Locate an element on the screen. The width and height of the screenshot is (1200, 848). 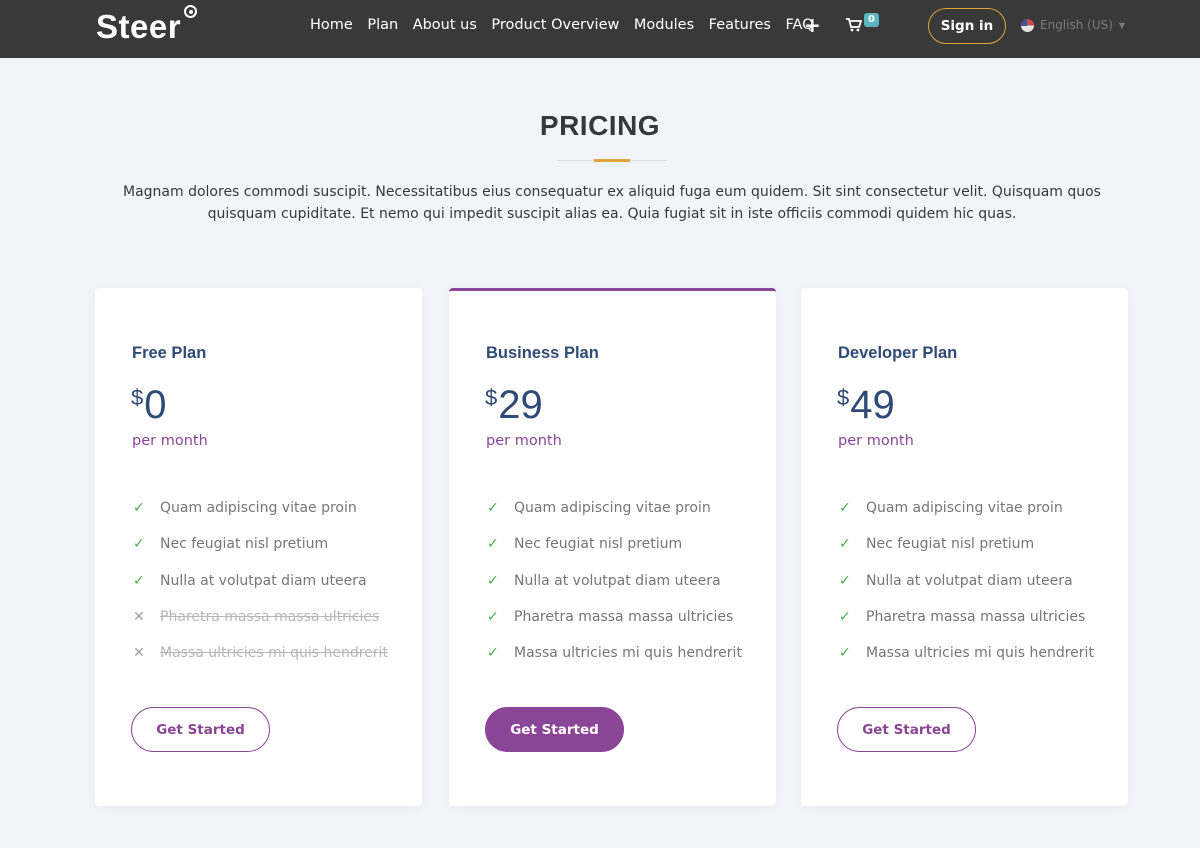
plan-name: Business Plan is located at coordinates (542, 353).